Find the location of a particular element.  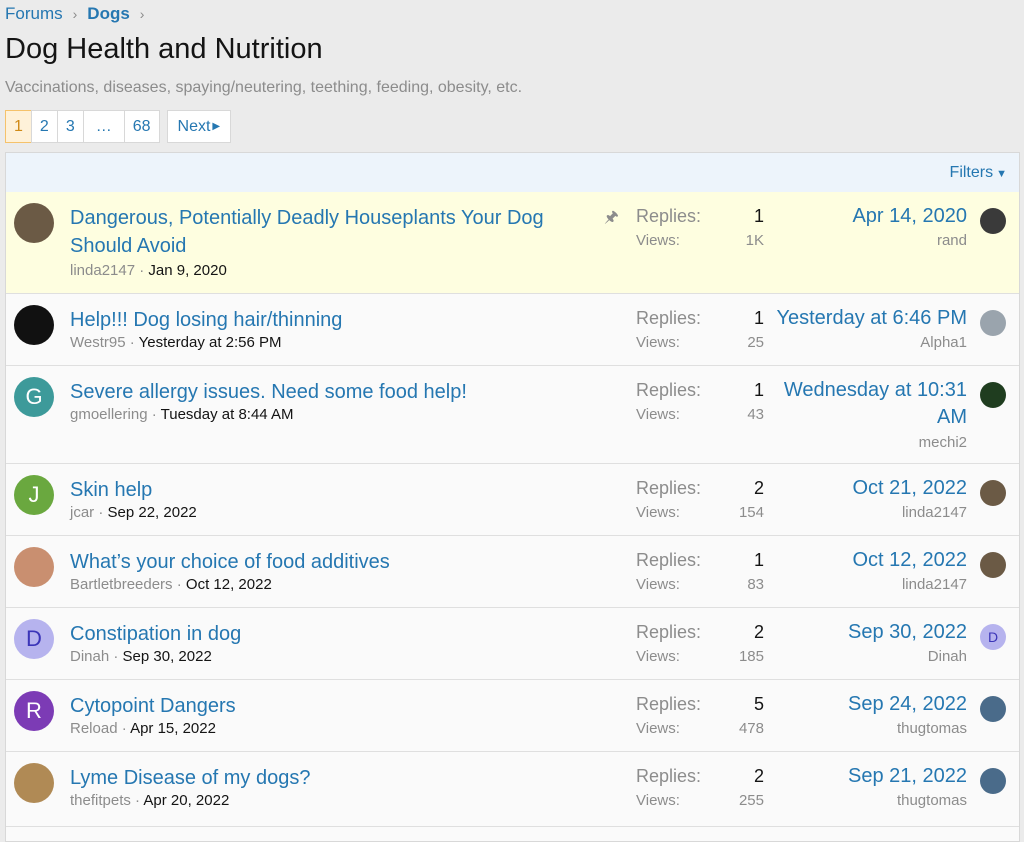

thread-title-link: What’s your choice of food additives is located at coordinates (330, 562).